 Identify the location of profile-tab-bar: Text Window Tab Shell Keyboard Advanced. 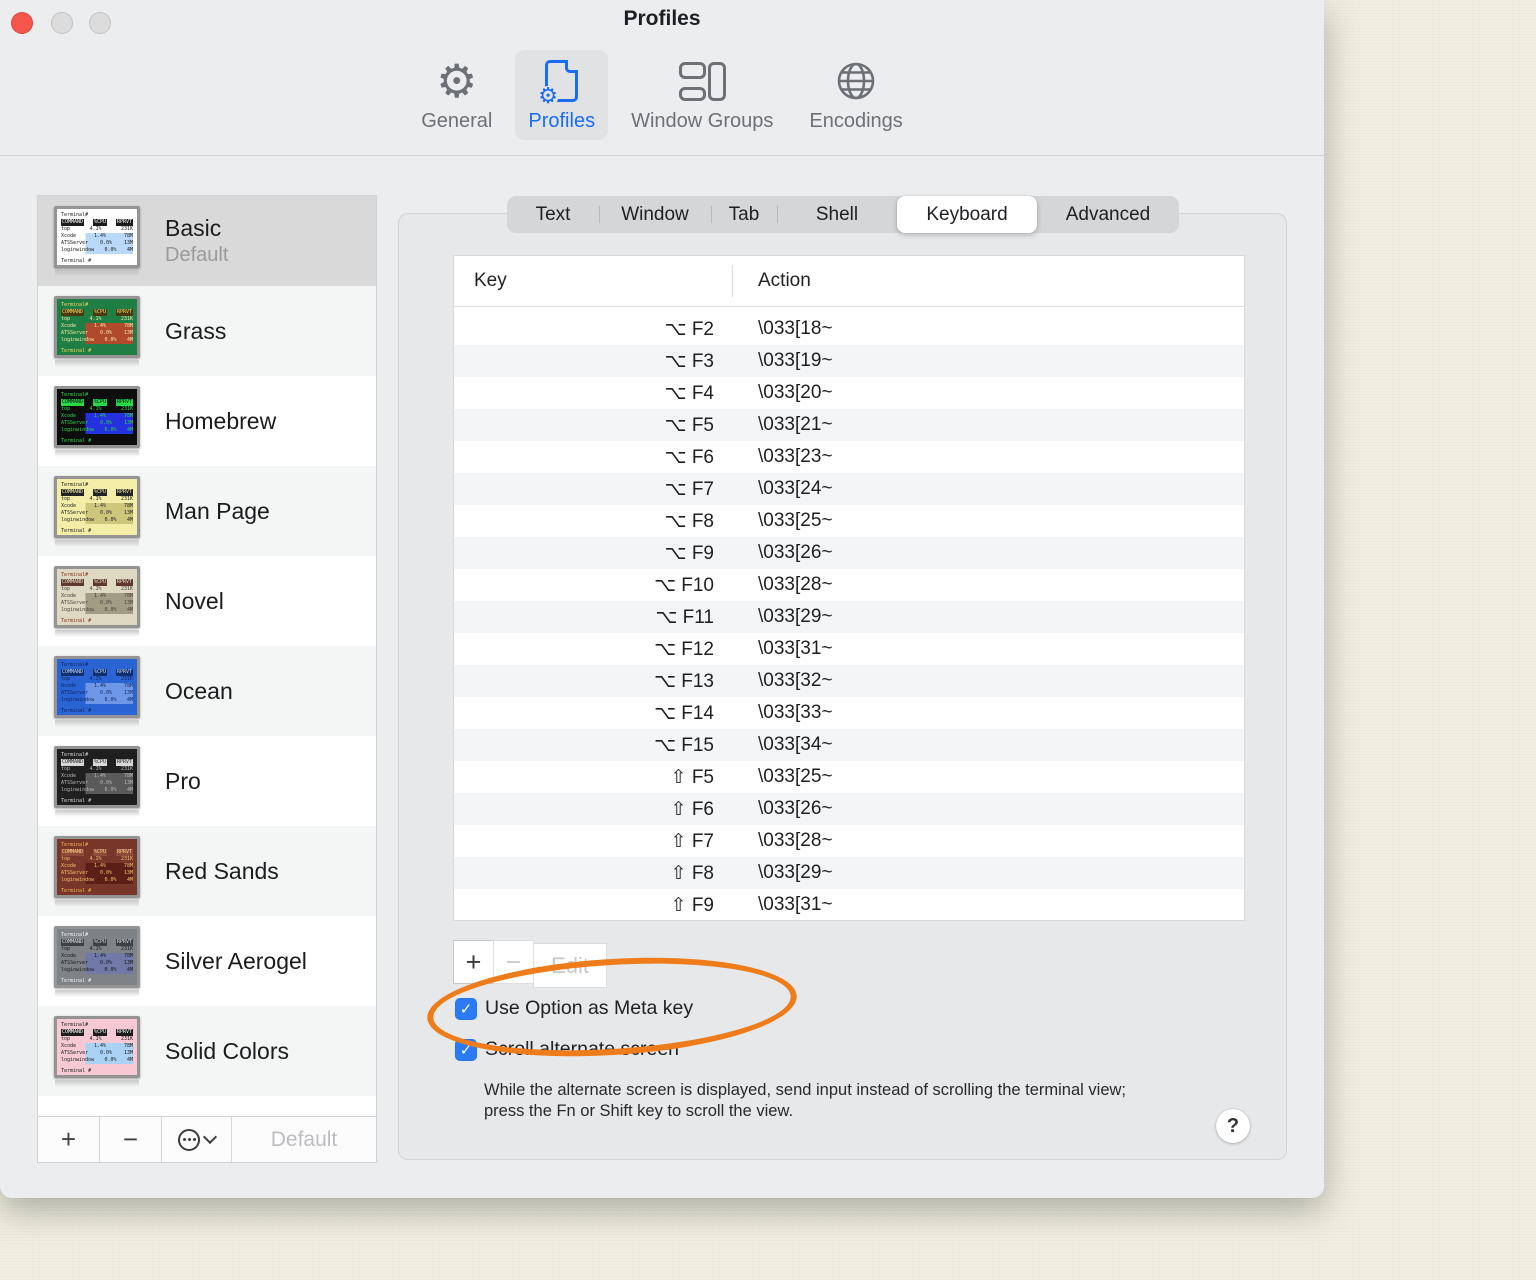
(843, 214).